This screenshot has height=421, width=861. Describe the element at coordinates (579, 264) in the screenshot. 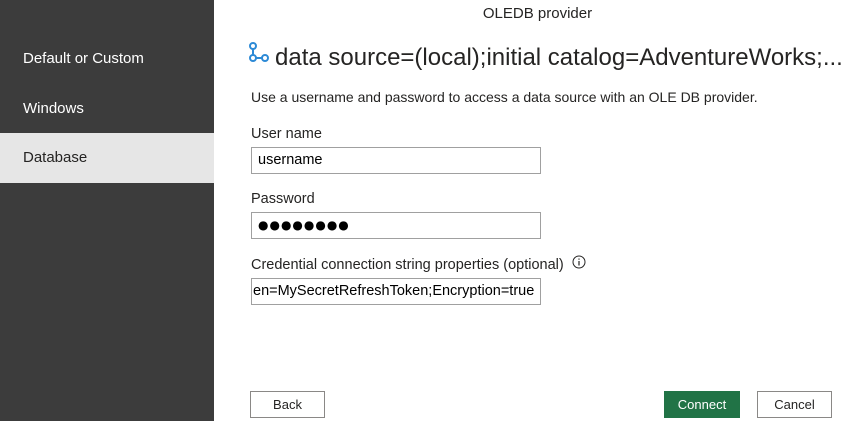

I see `info-icon` at that location.